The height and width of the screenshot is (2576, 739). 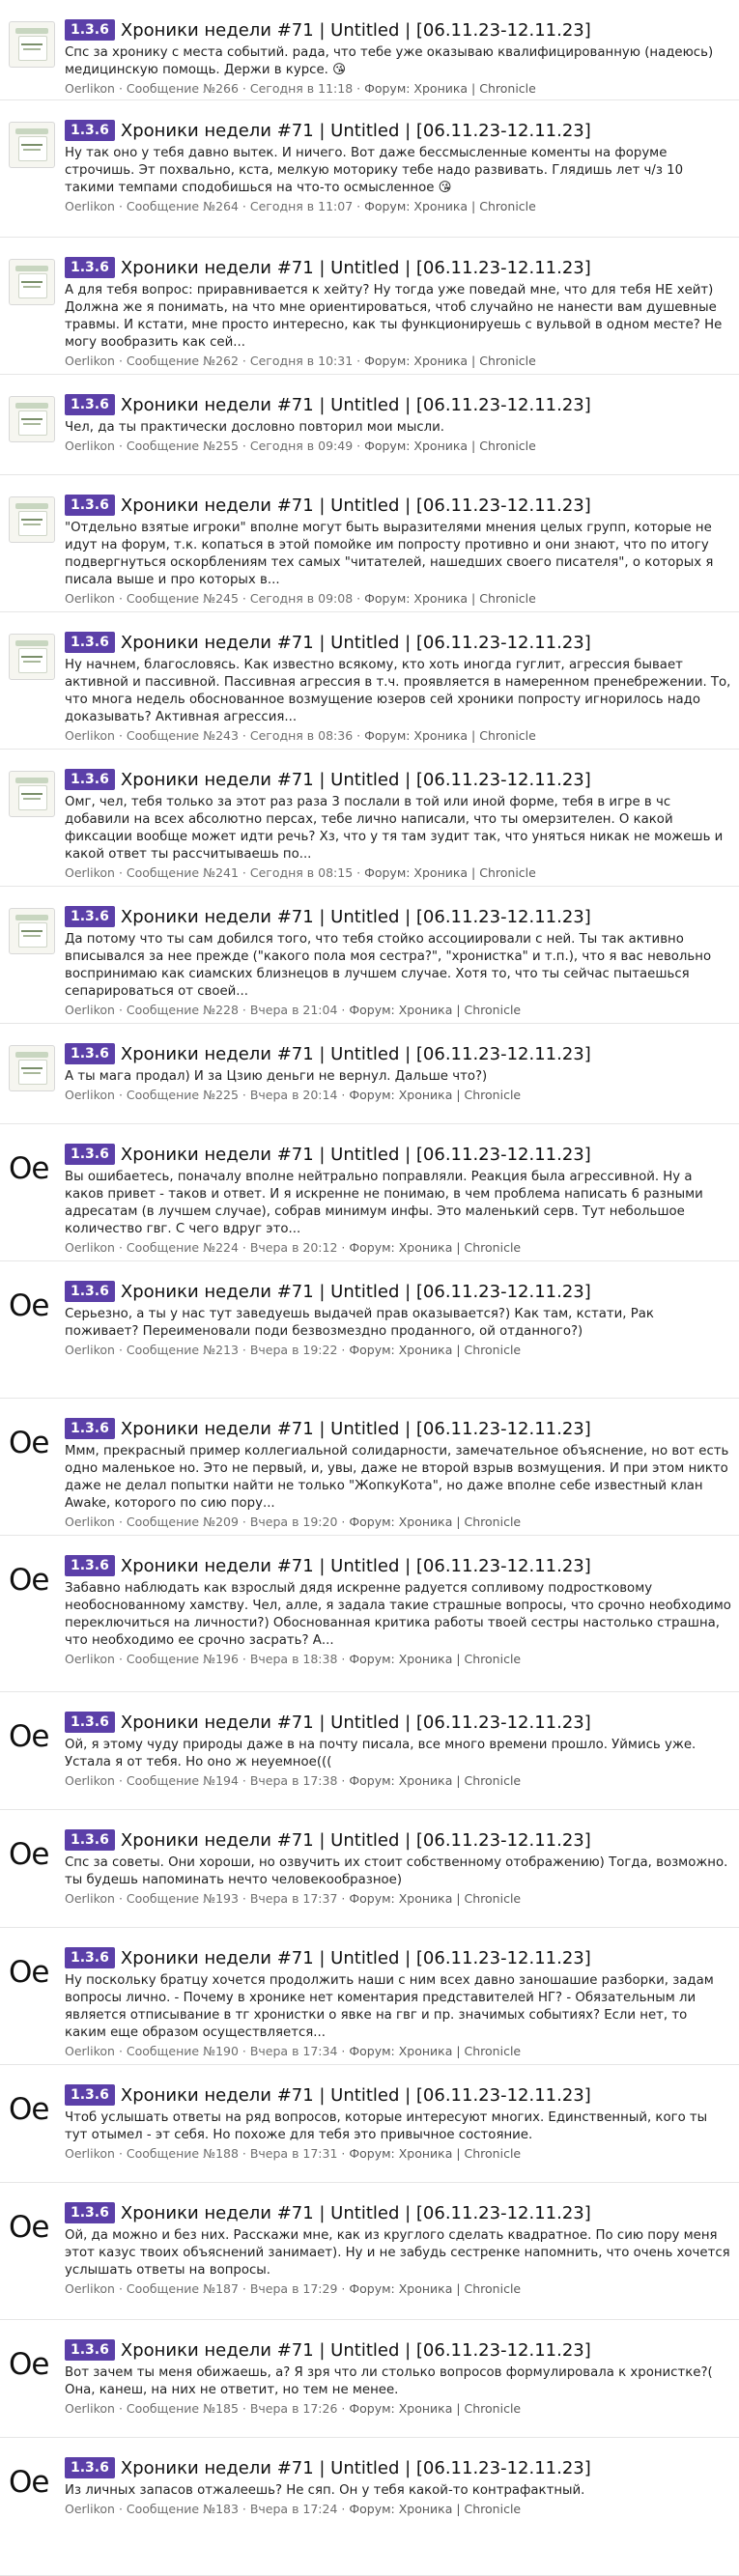 What do you see at coordinates (183, 88) in the screenshot?
I see `post-number-link: Сообщение №266` at bounding box center [183, 88].